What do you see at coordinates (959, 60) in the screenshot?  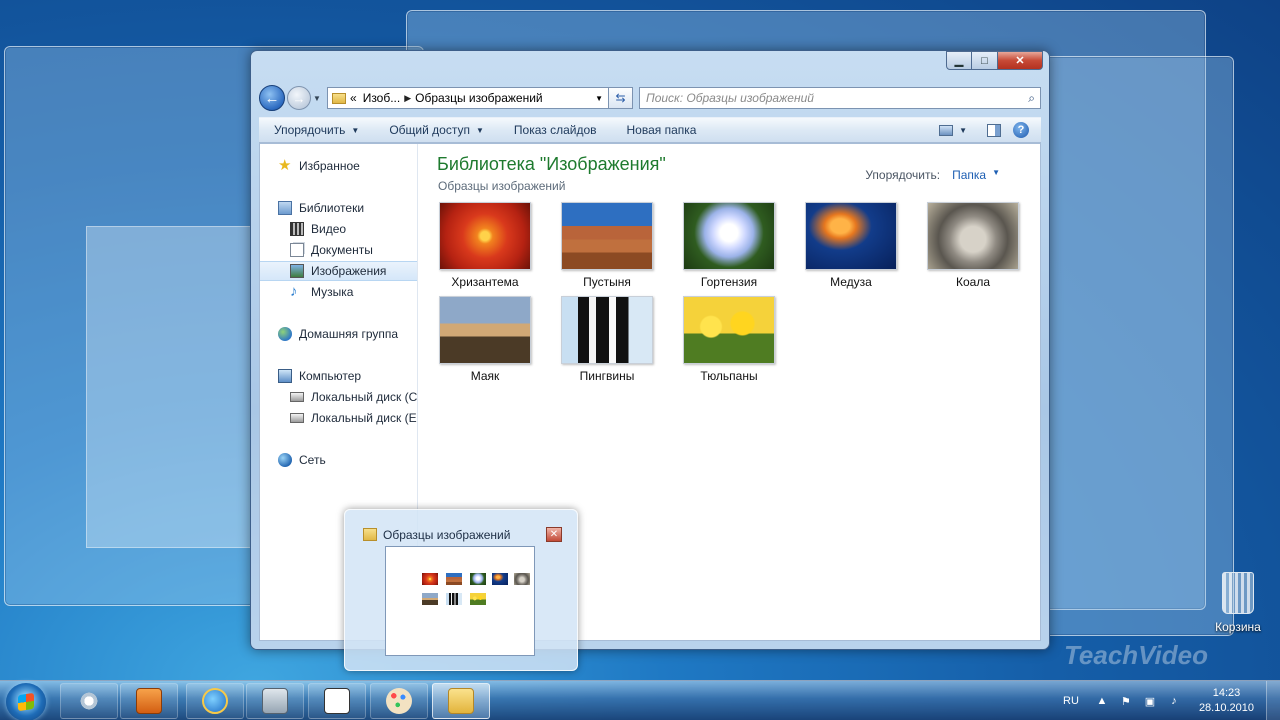 I see `minimize-button: ▁` at bounding box center [959, 60].